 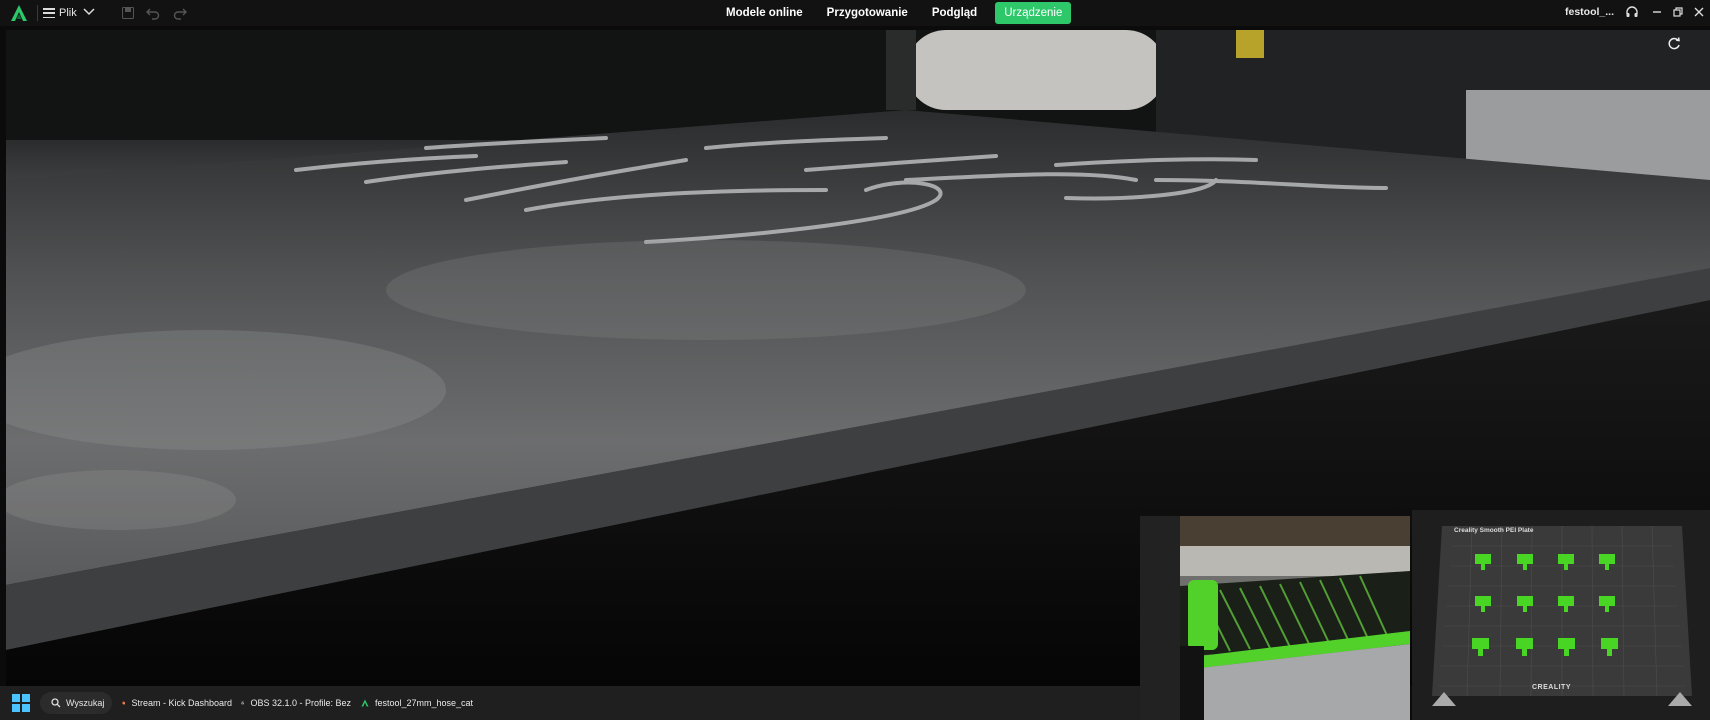 I want to click on taskbar-item-obs: OBS 32.1.0 - Profile: Bez, so click(x=296, y=703).